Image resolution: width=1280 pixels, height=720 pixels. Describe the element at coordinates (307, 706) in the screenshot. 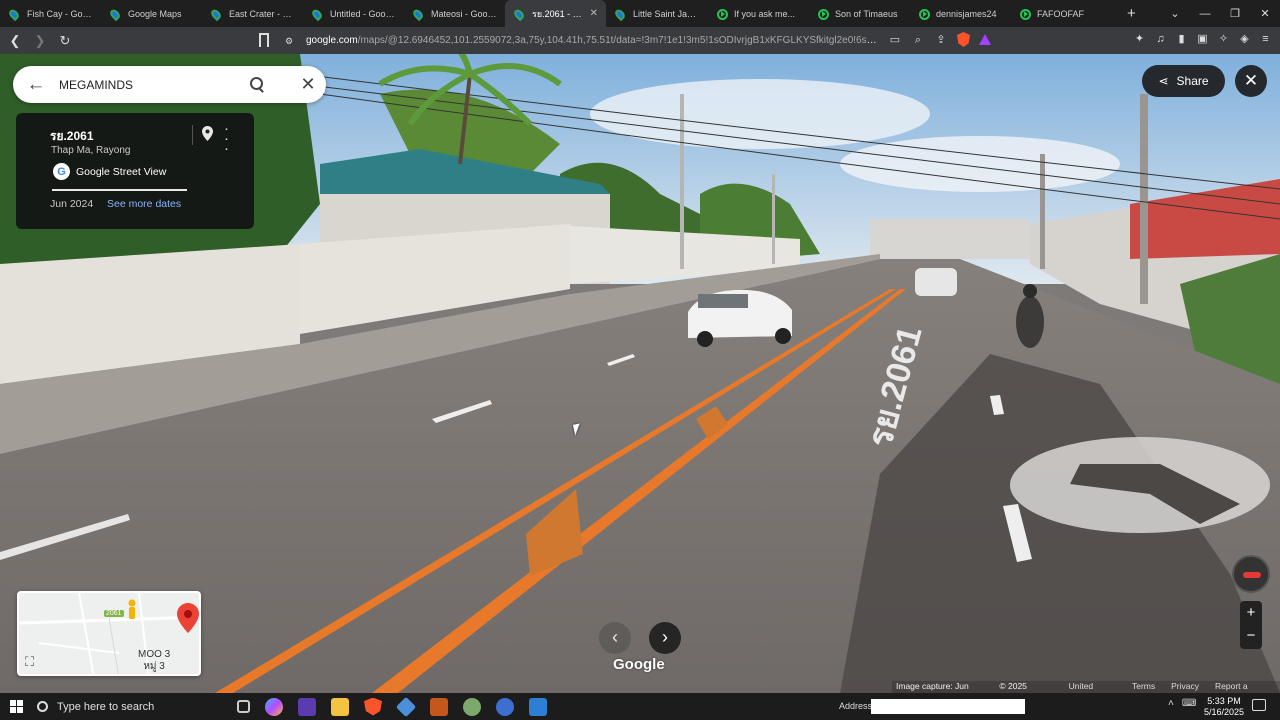

I see `app-purple-icon` at that location.